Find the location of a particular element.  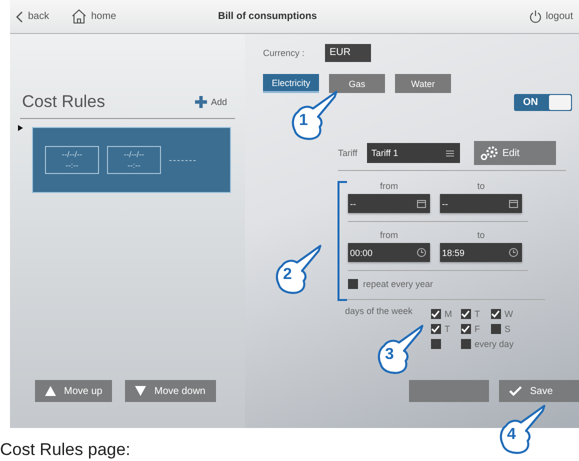

triangle-up-icon is located at coordinates (50, 391).